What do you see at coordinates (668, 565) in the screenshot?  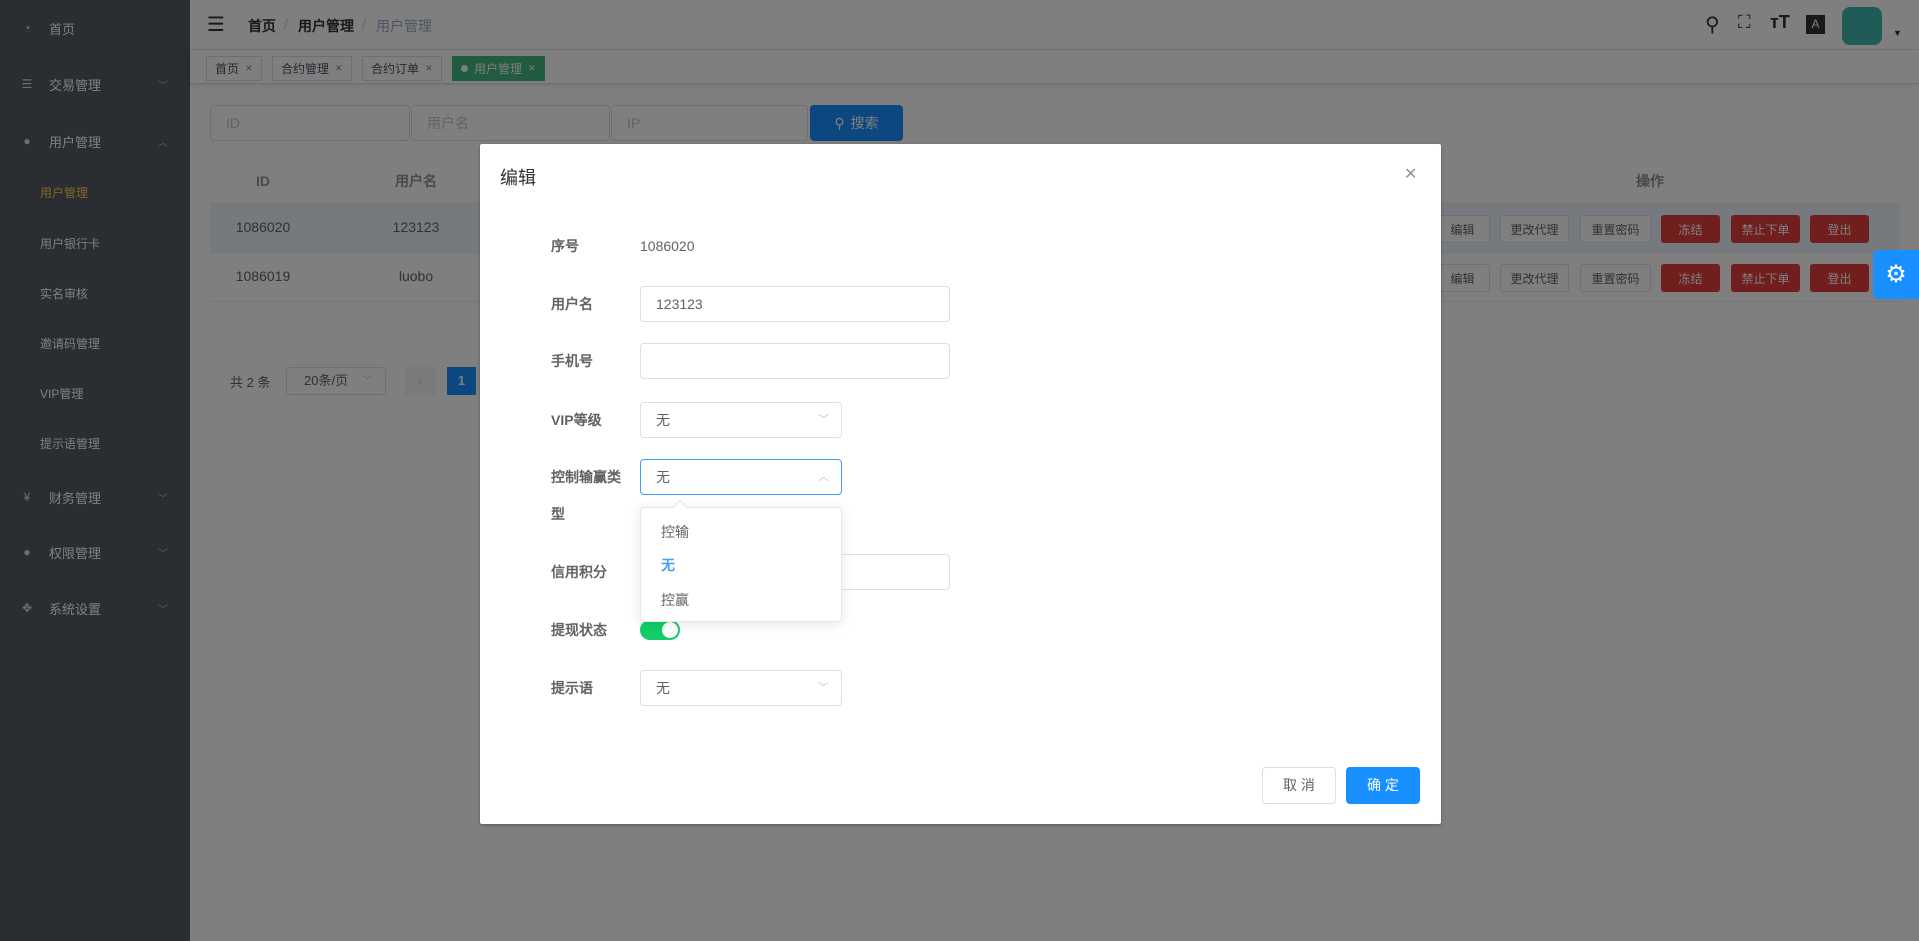 I see `option-none: 无` at bounding box center [668, 565].